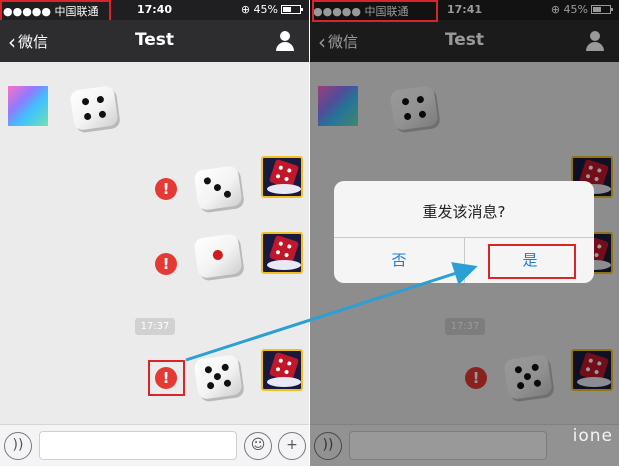 The image size is (619, 466). What do you see at coordinates (399, 260) in the screenshot?
I see `no-button: 否` at bounding box center [399, 260].